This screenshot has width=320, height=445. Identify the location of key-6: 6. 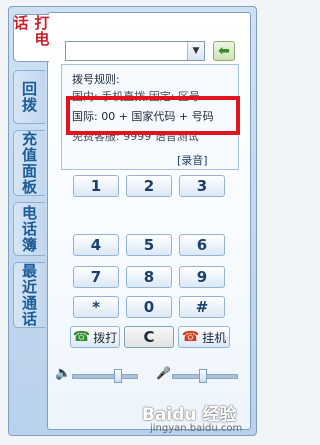
(202, 245).